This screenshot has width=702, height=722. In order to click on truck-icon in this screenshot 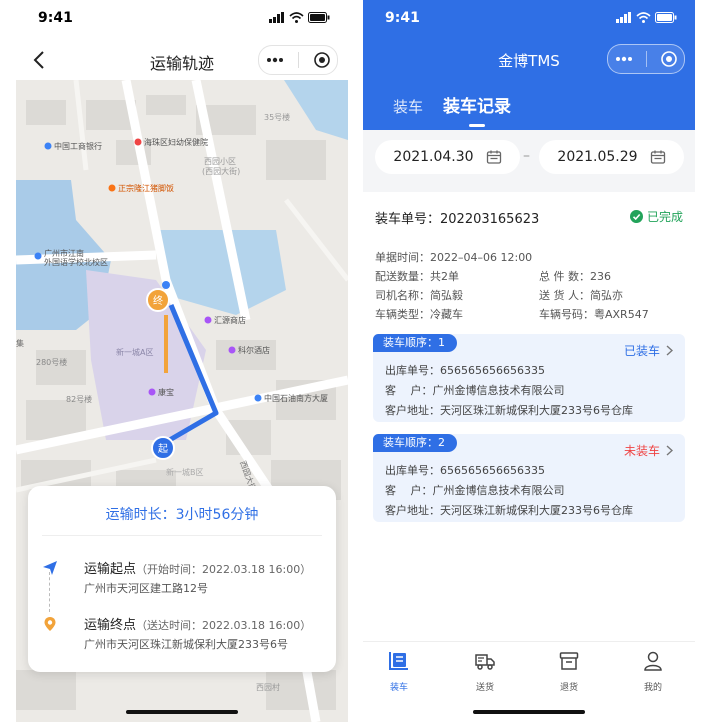, I will do `click(485, 662)`.